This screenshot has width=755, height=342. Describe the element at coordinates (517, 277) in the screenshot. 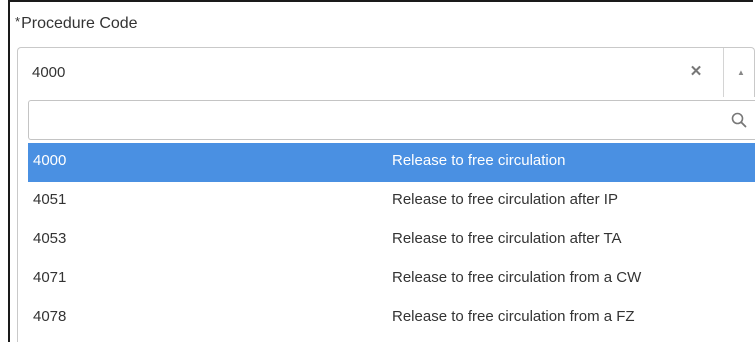

I see `option-description: Release to free circulation from a CW` at that location.